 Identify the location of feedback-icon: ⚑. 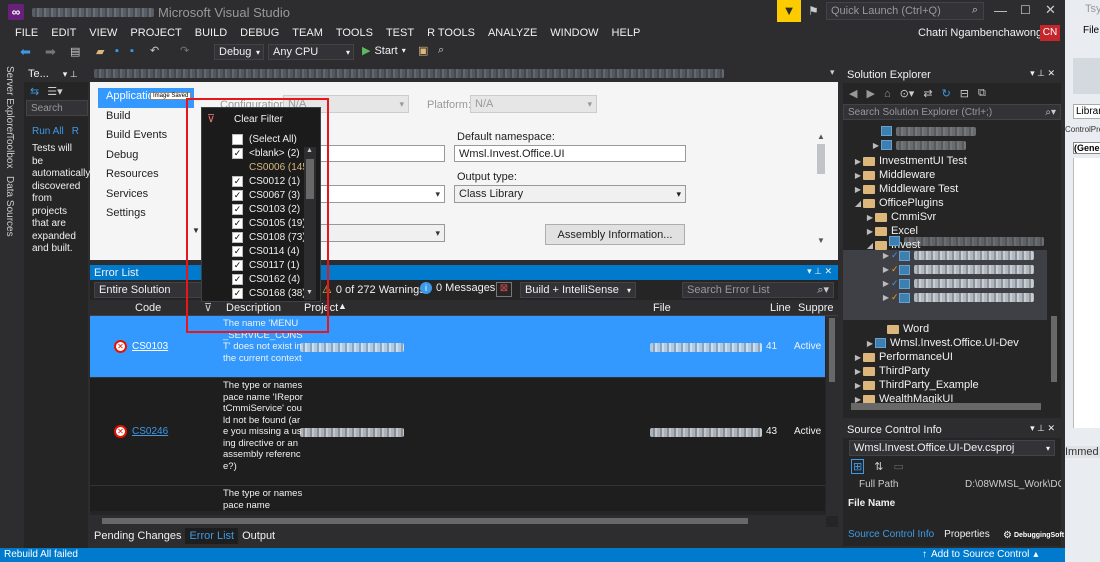
(813, 11).